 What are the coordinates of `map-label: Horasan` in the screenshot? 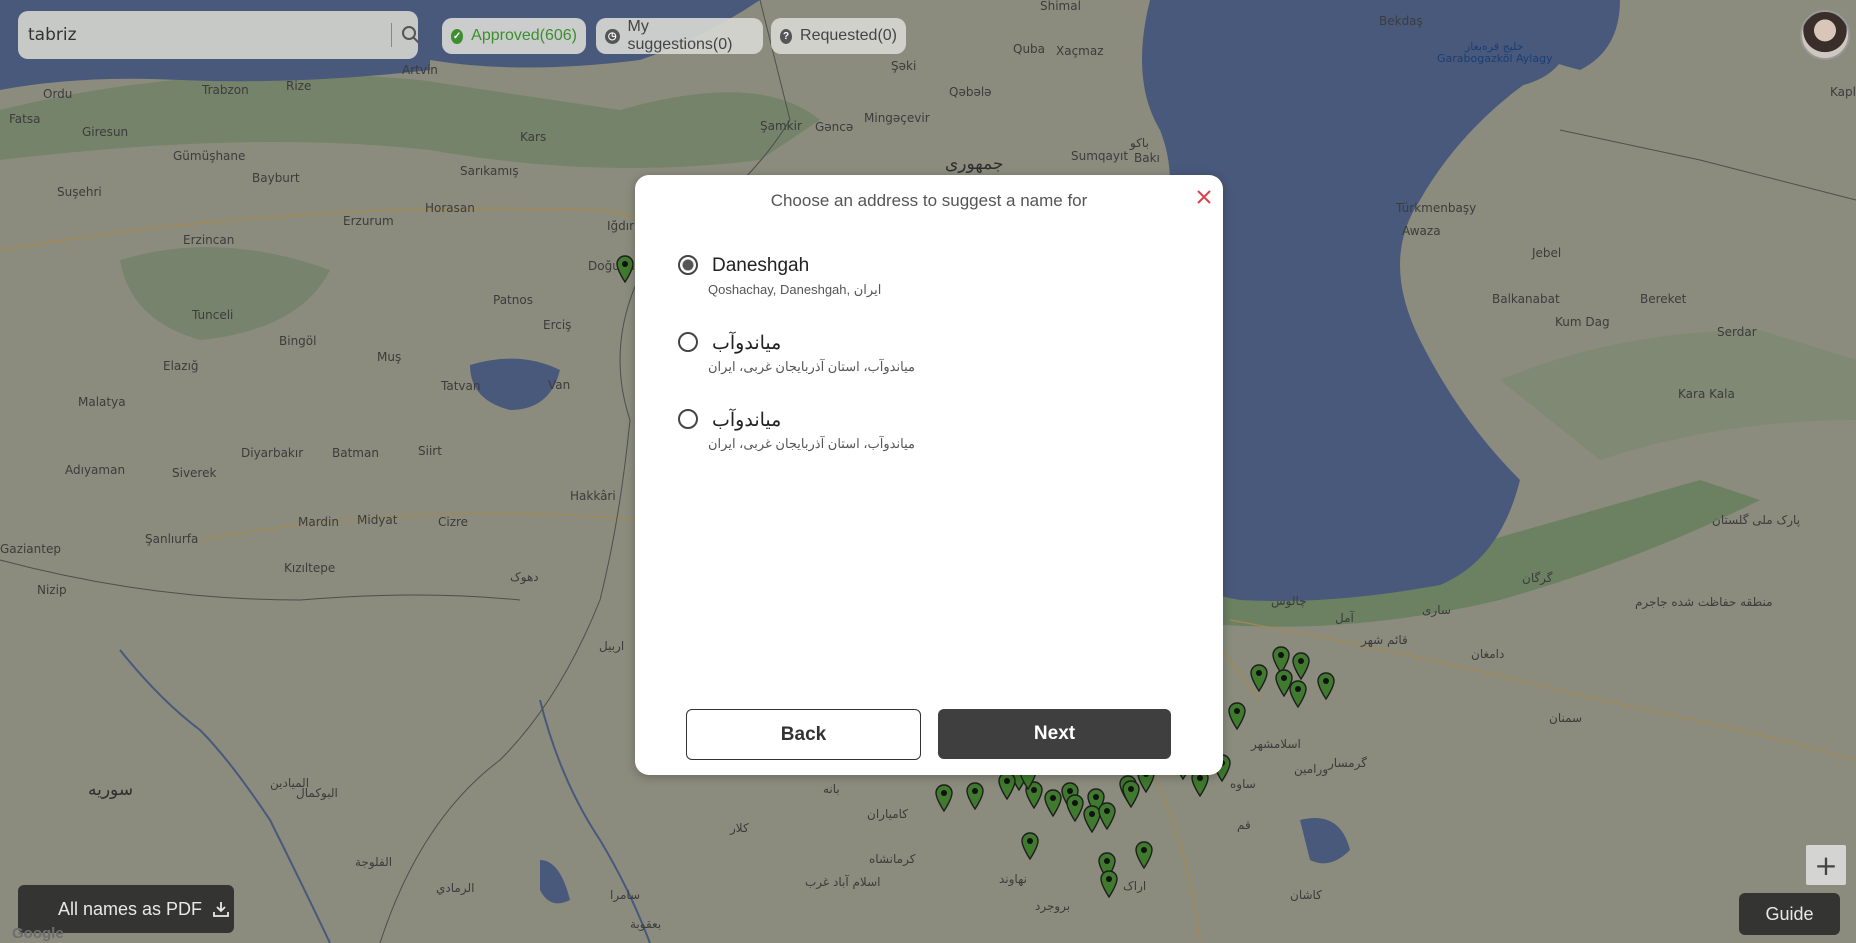 It's located at (450, 208).